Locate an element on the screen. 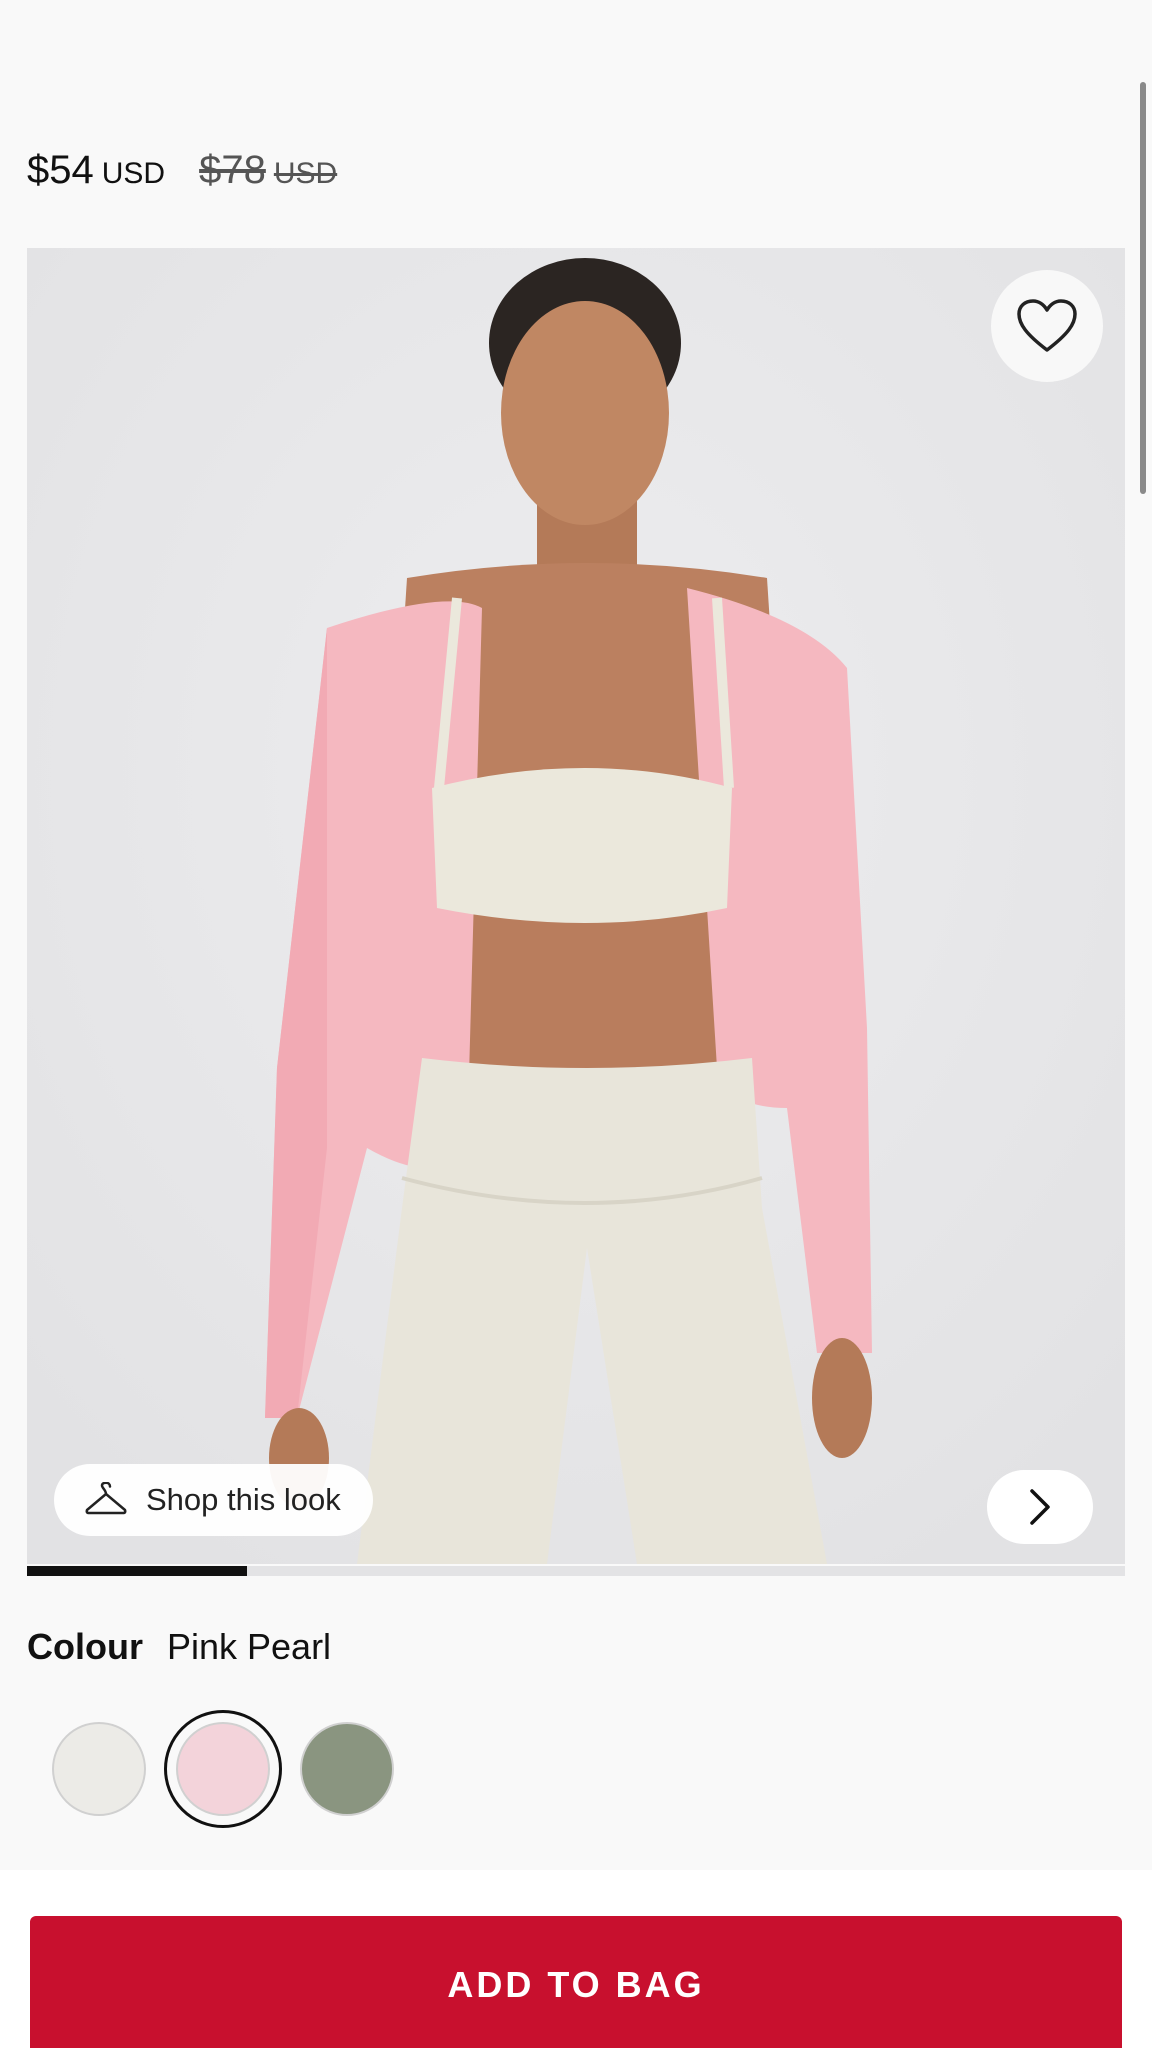 The height and width of the screenshot is (2048, 1152). original-price: $78 is located at coordinates (232, 170).